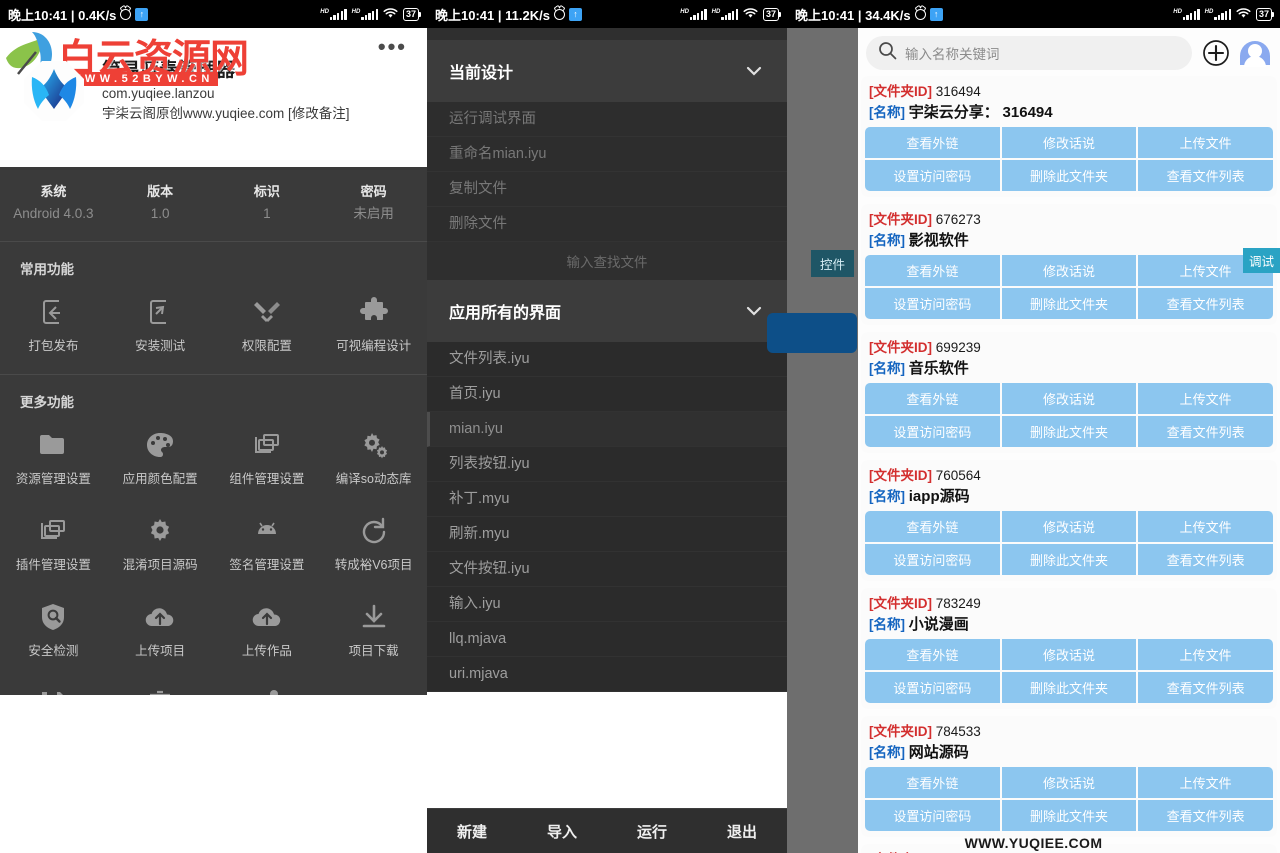 This screenshot has height=853, width=1280. I want to click on grid-item-obfuscate-source: 混淆项目源码, so click(160, 546).